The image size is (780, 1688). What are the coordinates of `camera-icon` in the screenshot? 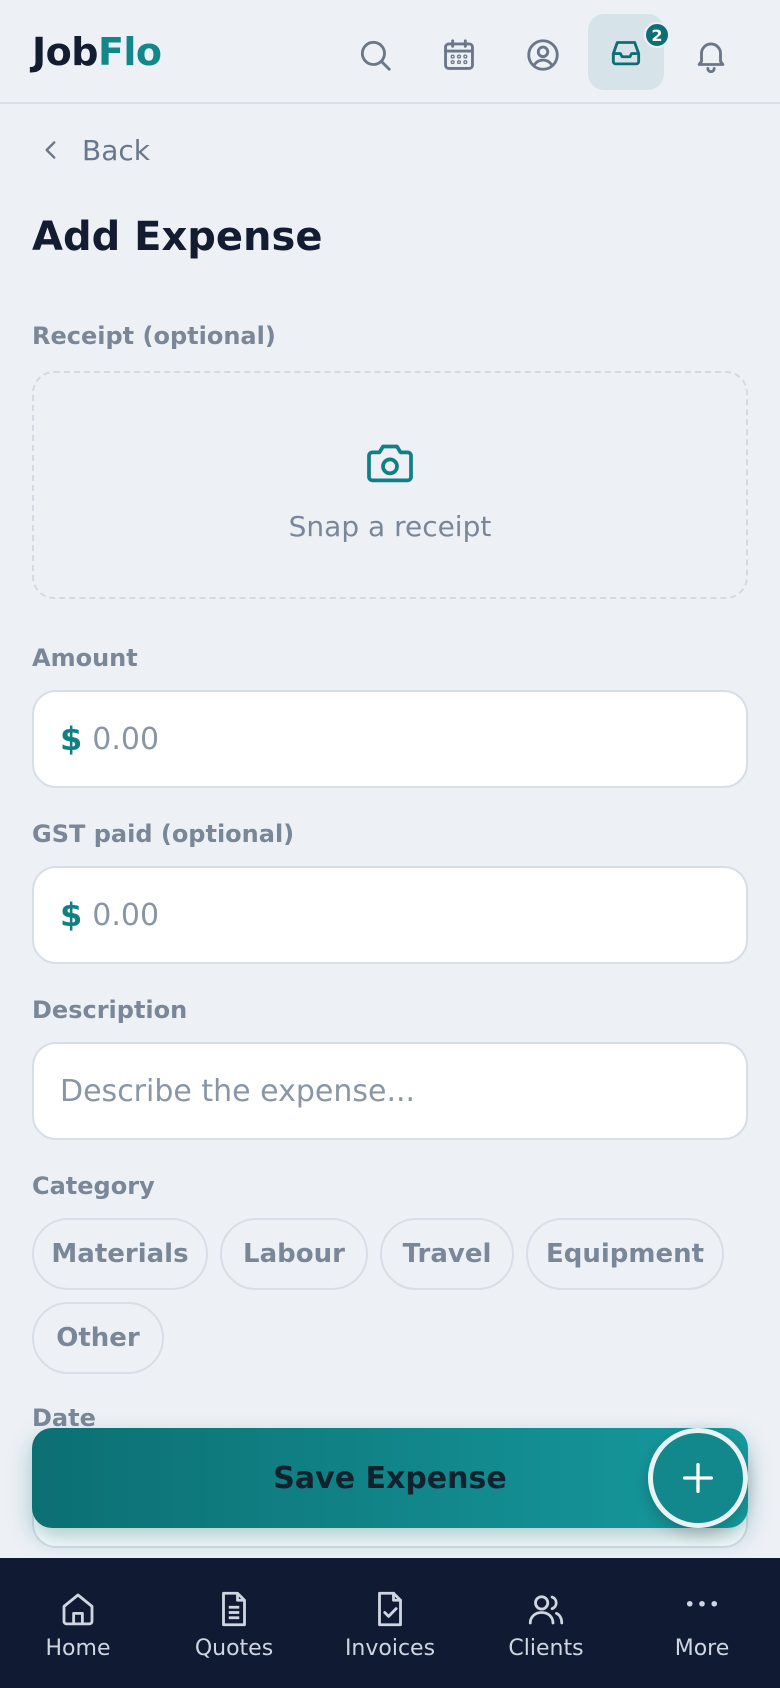 It's located at (390, 463).